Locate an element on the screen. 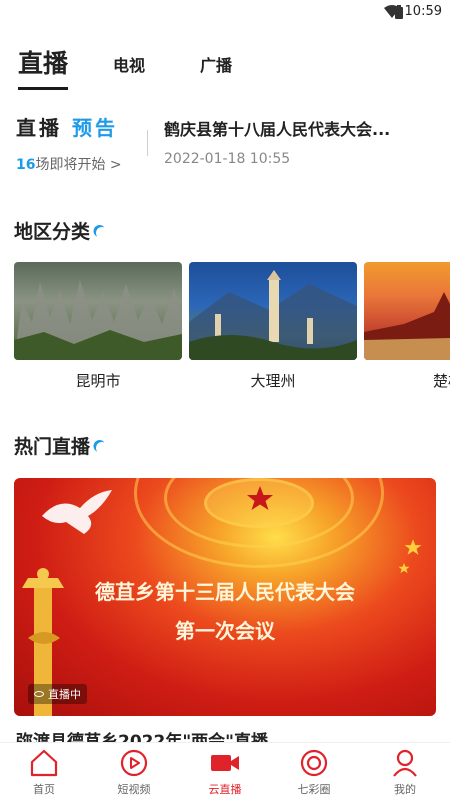 Image resolution: width=450 pixels, height=800 pixels. top-tabs: 直播 电视 广播 is located at coordinates (225, 65).